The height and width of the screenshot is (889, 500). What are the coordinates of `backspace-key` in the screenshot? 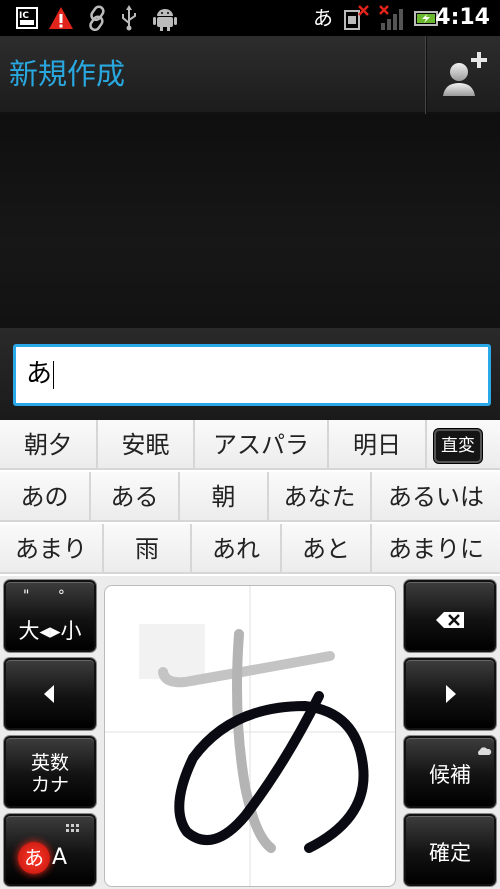 It's located at (450, 616).